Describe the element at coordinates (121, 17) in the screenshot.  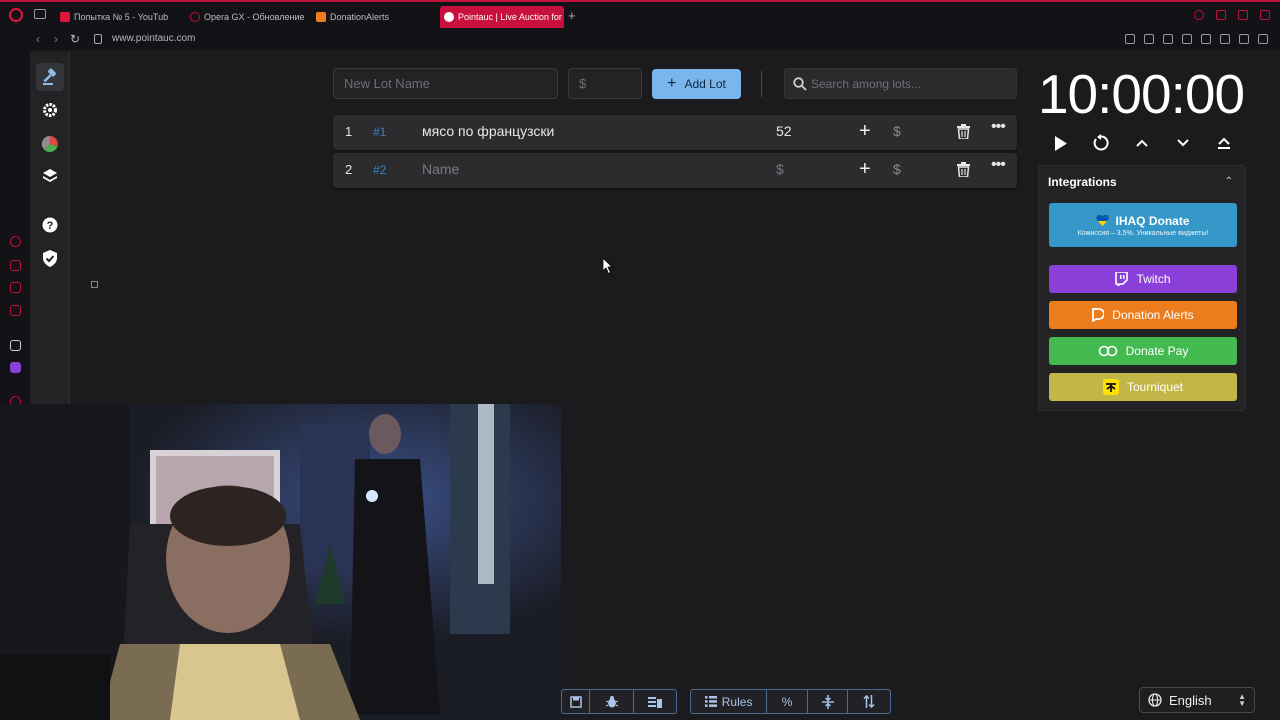
I see `tab-label: Попытка № 5 - YouTub` at that location.